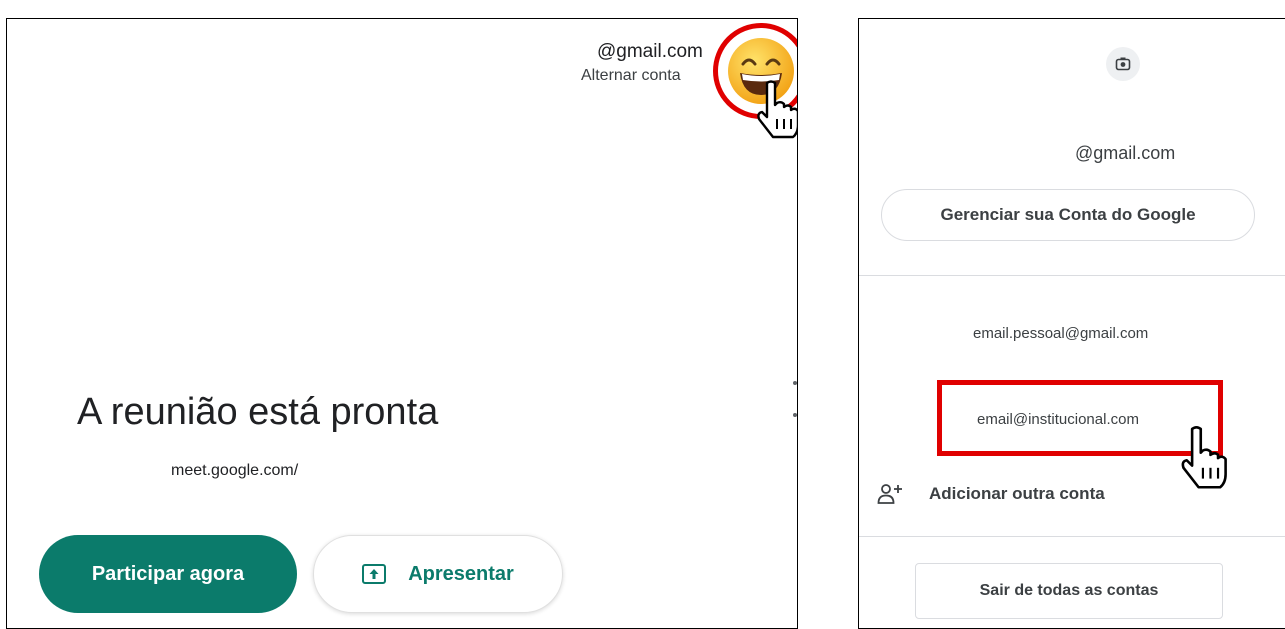 The width and height of the screenshot is (1285, 629). What do you see at coordinates (1060, 333) in the screenshot?
I see `account-item-personal: email.pessoal@gmail.com` at bounding box center [1060, 333].